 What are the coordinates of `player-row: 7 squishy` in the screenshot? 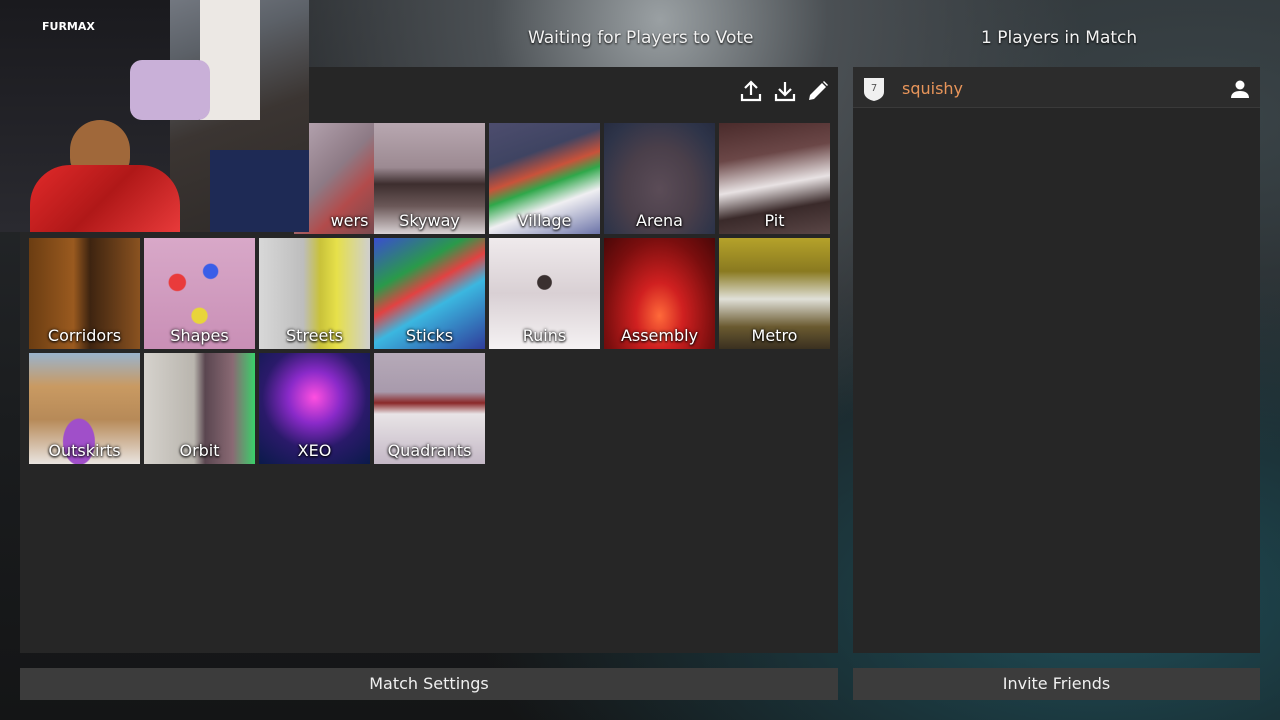 It's located at (1056, 87).